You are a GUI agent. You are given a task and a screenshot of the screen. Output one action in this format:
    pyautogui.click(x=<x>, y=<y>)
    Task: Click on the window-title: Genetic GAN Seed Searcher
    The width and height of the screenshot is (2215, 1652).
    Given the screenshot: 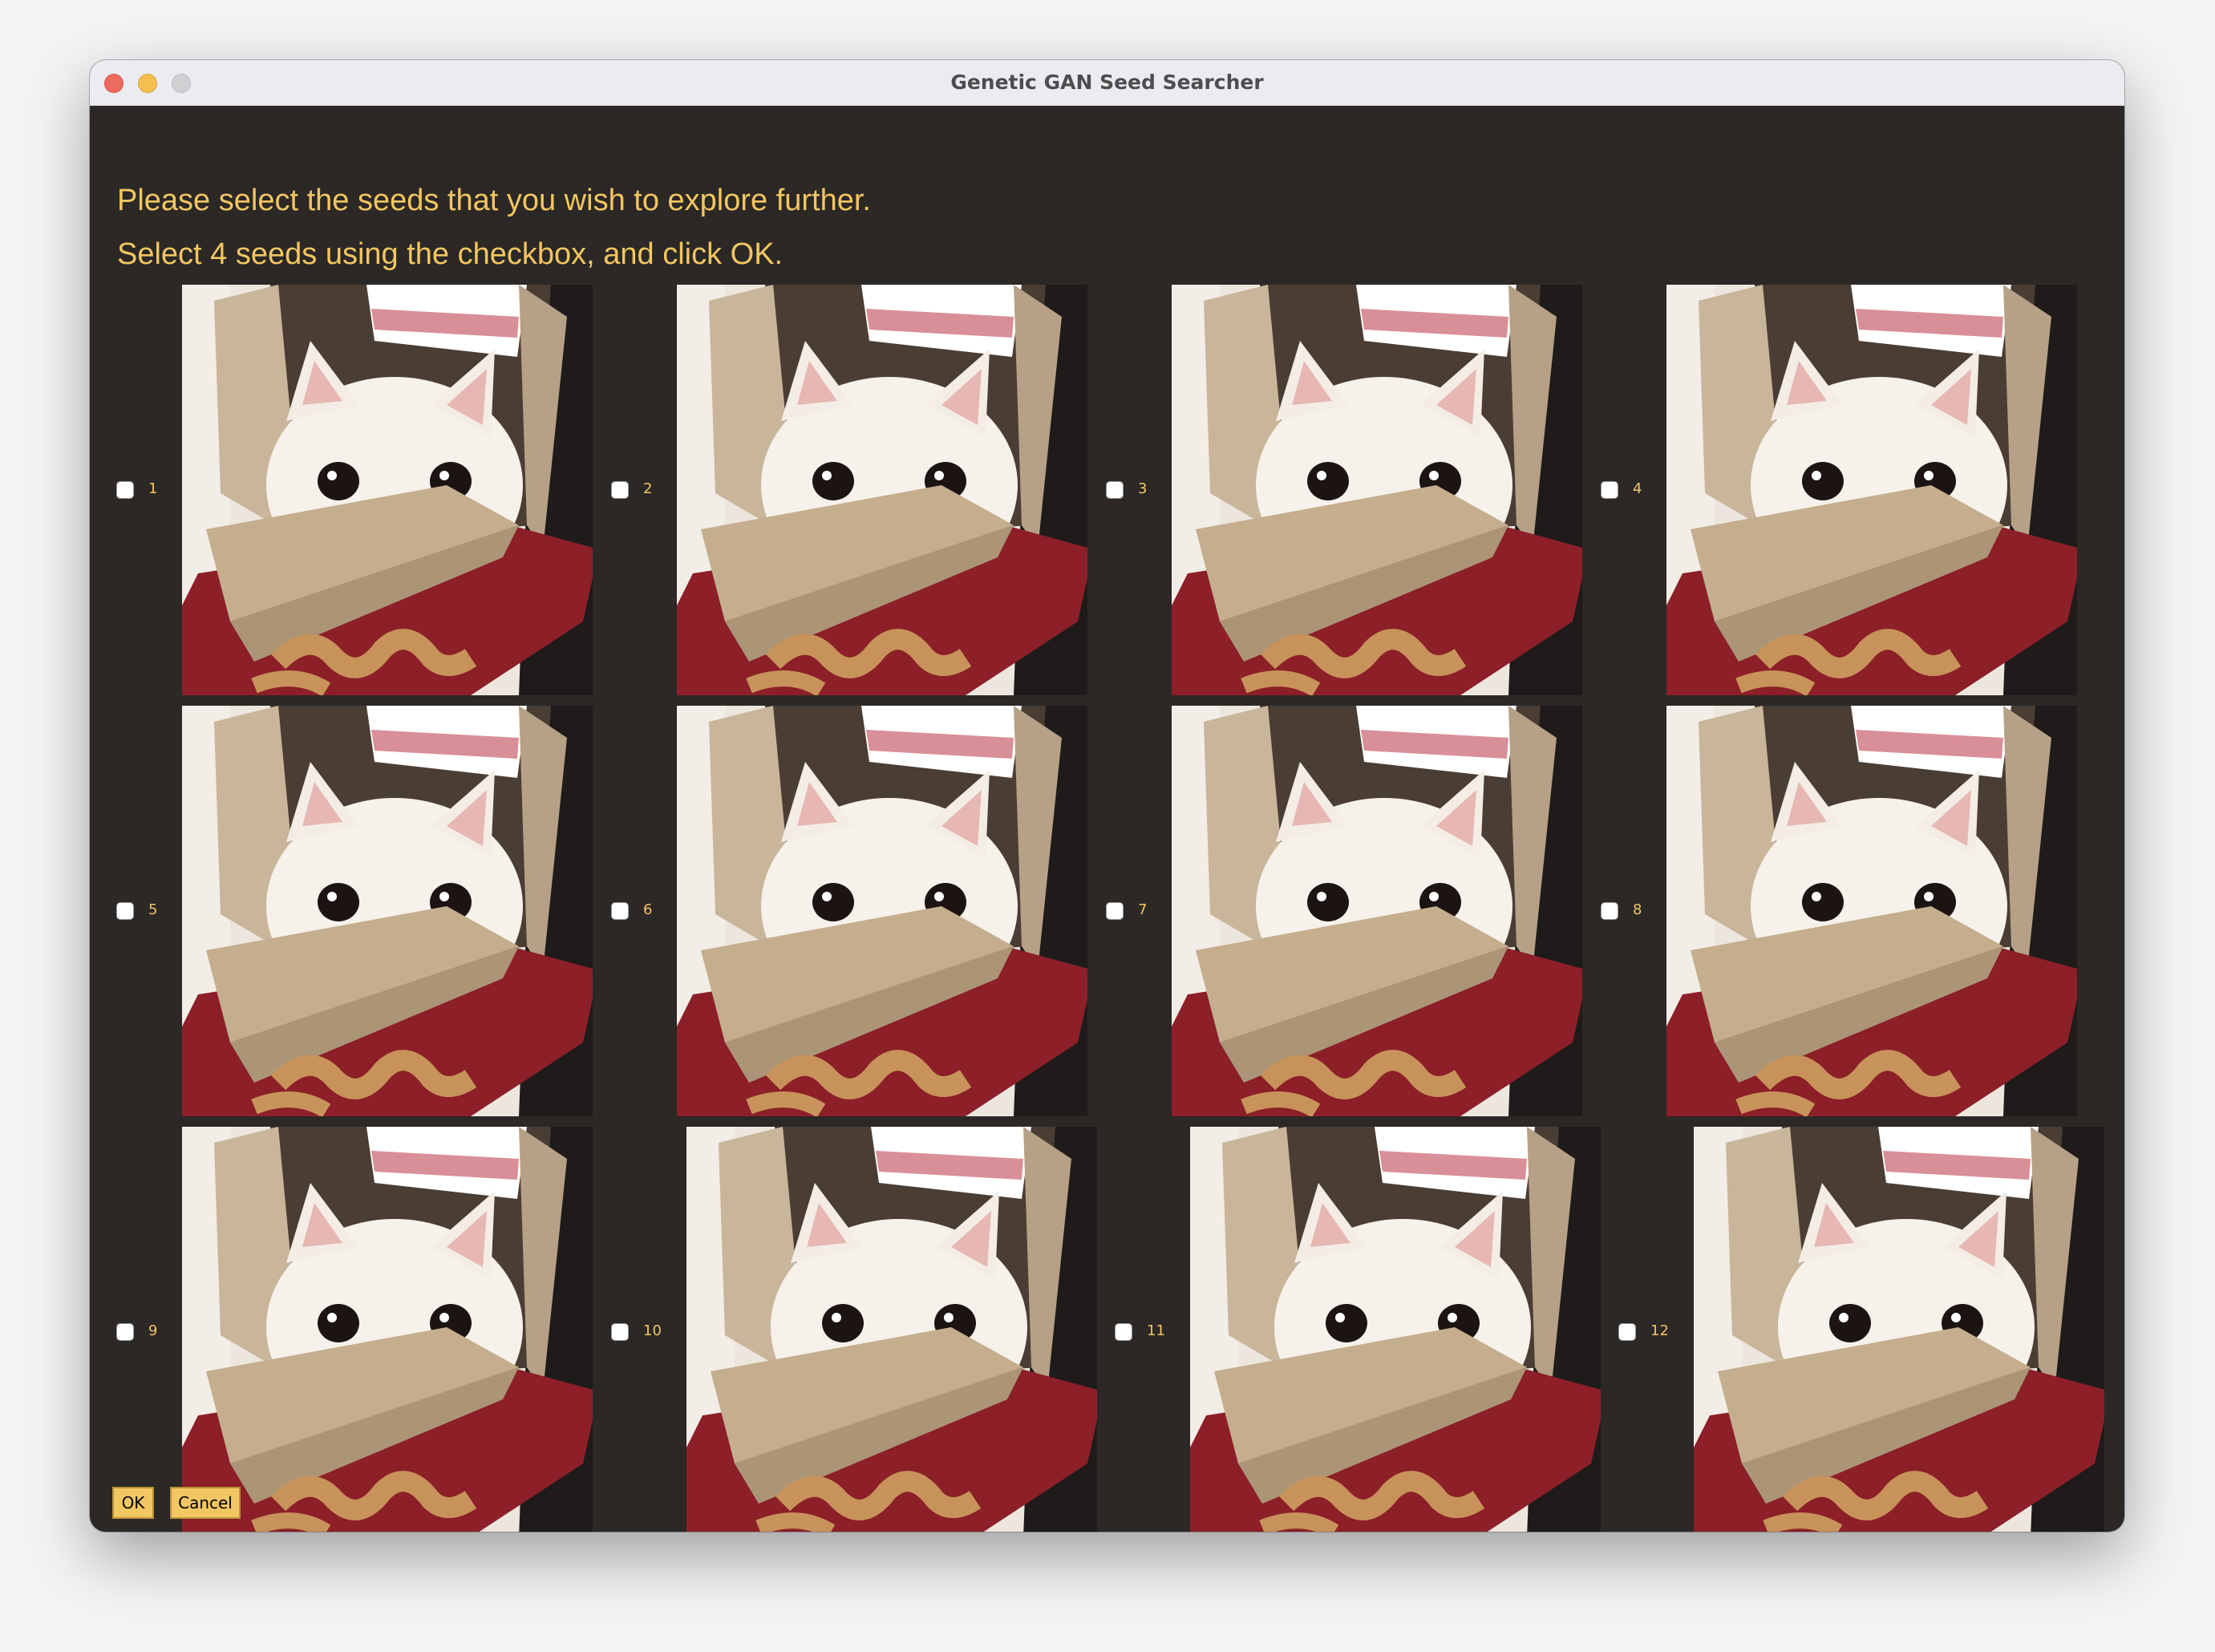 What is the action you would take?
    pyautogui.click(x=1107, y=82)
    